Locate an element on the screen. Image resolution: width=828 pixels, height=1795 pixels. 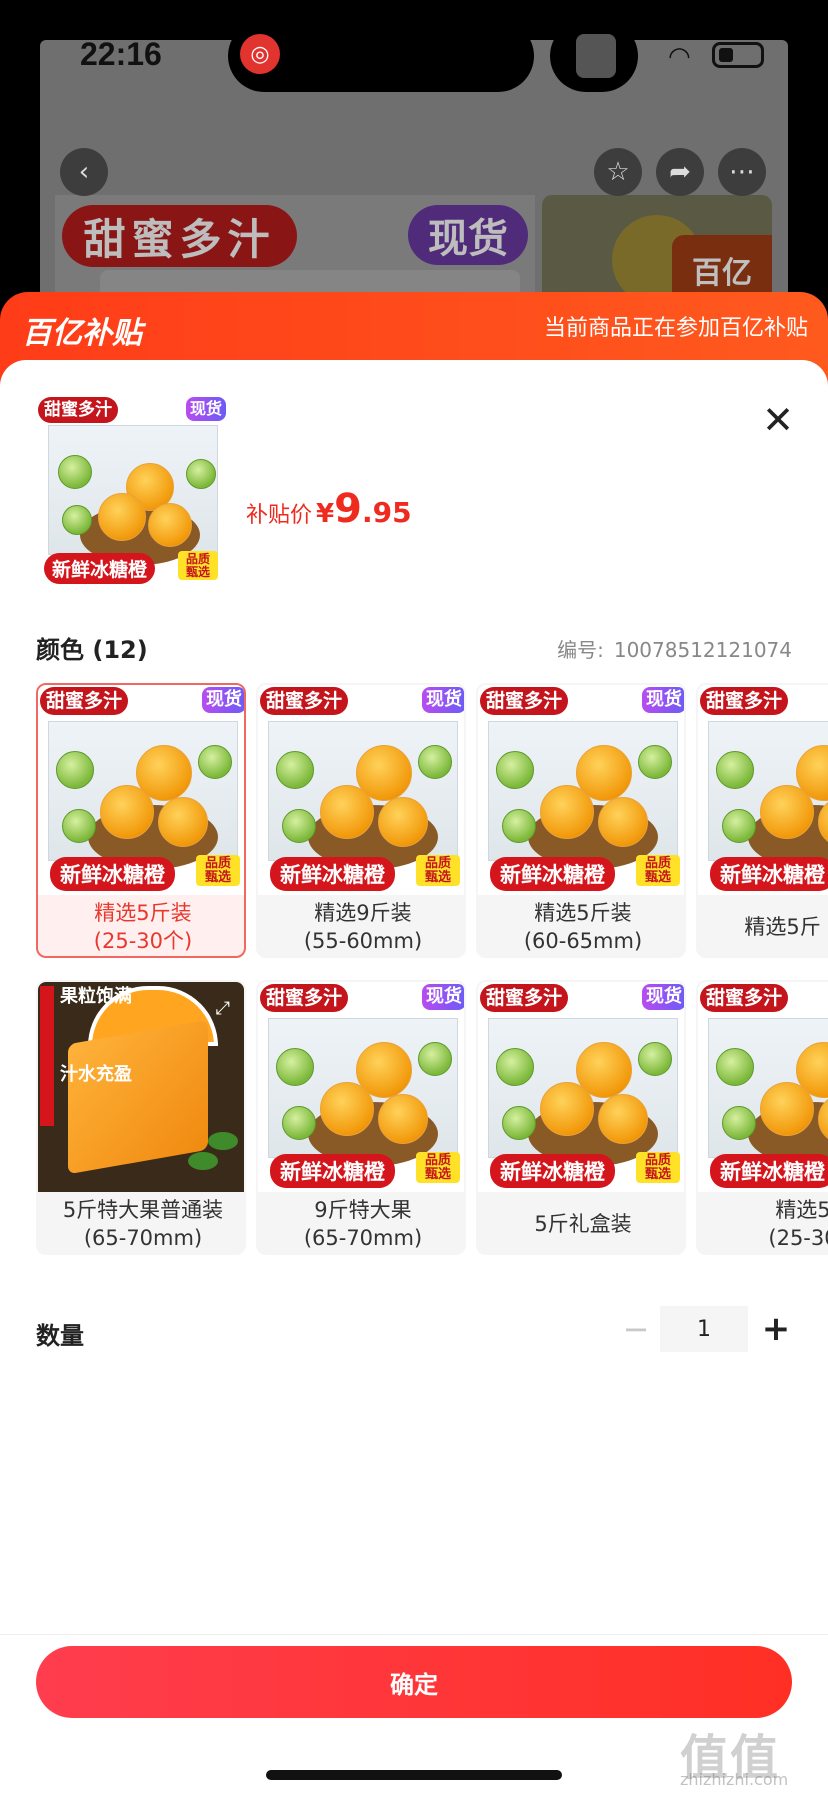
variant-option: 甜蜜多汁 现货 新鲜冰糖橙 品质 甄选 精选9斤装 (55-60mm) is located at coordinates (361, 820).